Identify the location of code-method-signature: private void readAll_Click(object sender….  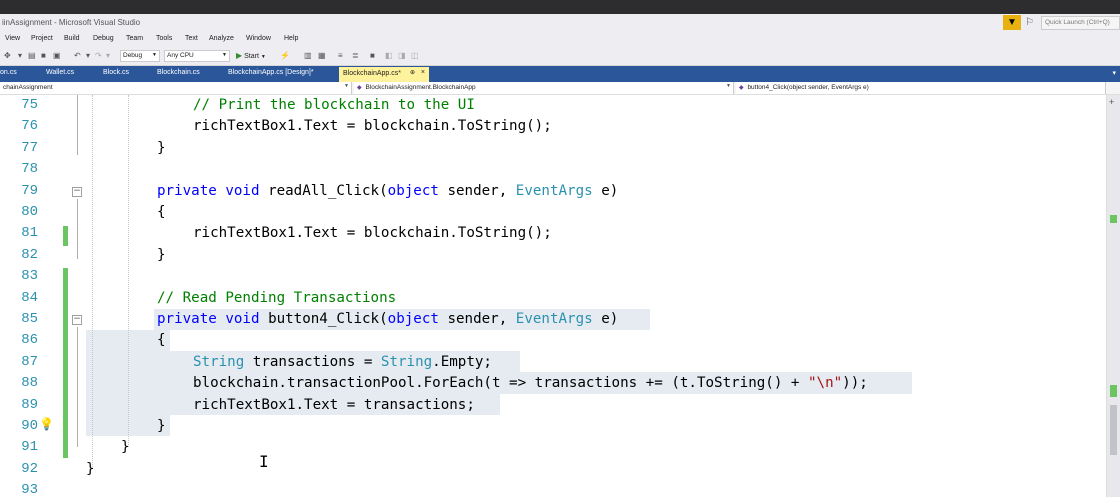
(388, 190).